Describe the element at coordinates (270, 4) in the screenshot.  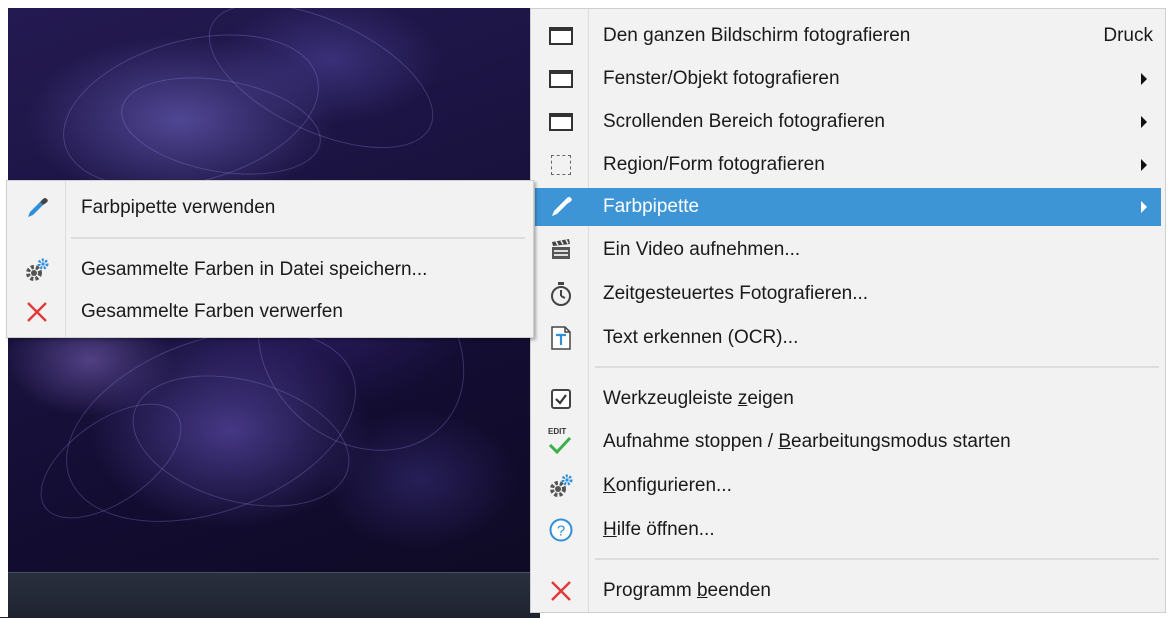
I see `border-strip-top` at that location.